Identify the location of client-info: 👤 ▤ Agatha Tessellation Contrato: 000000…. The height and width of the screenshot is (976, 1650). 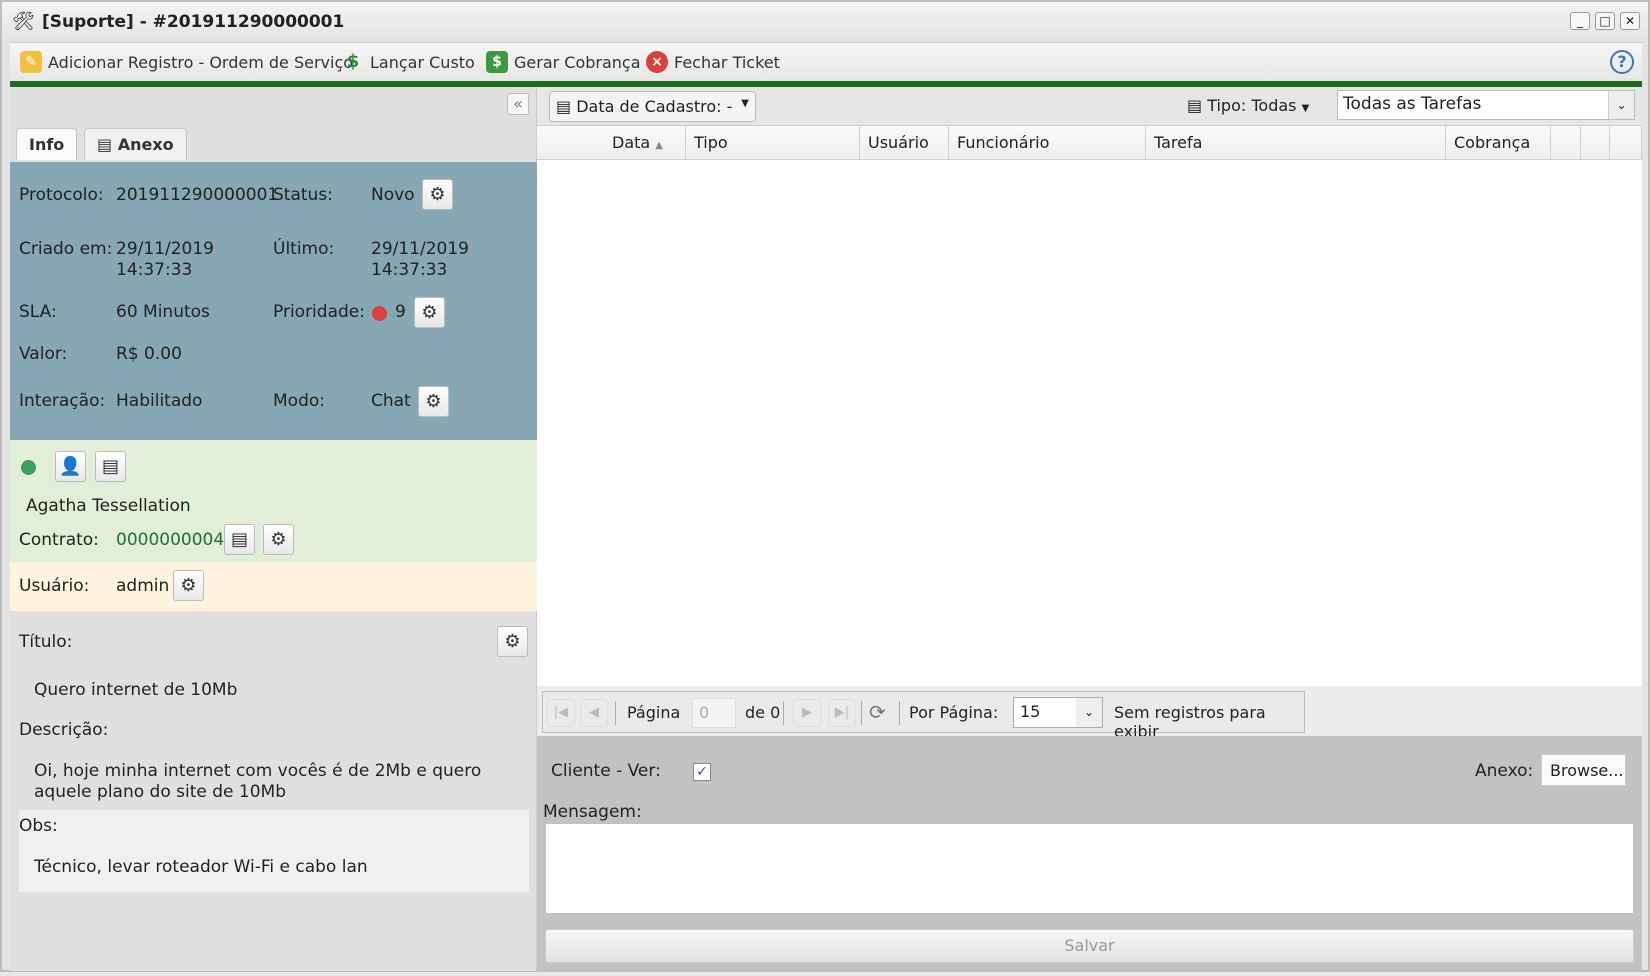
(273, 501).